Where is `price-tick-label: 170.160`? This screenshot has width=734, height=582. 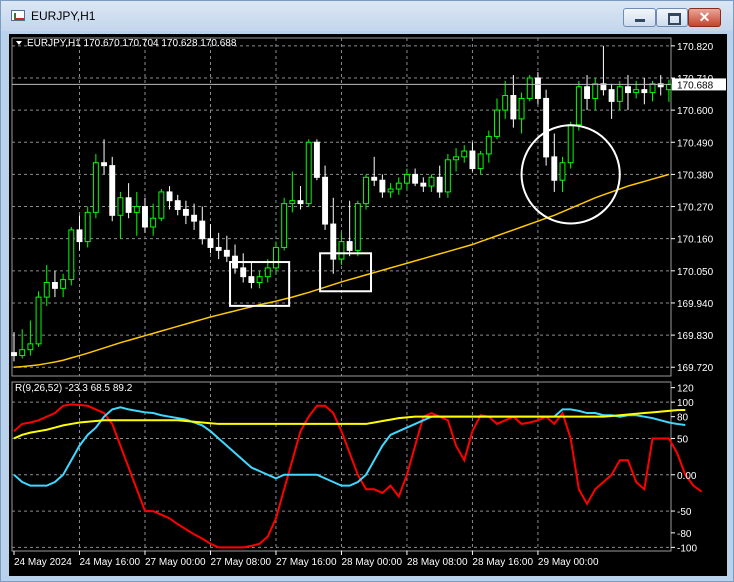 price-tick-label: 170.160 is located at coordinates (695, 240).